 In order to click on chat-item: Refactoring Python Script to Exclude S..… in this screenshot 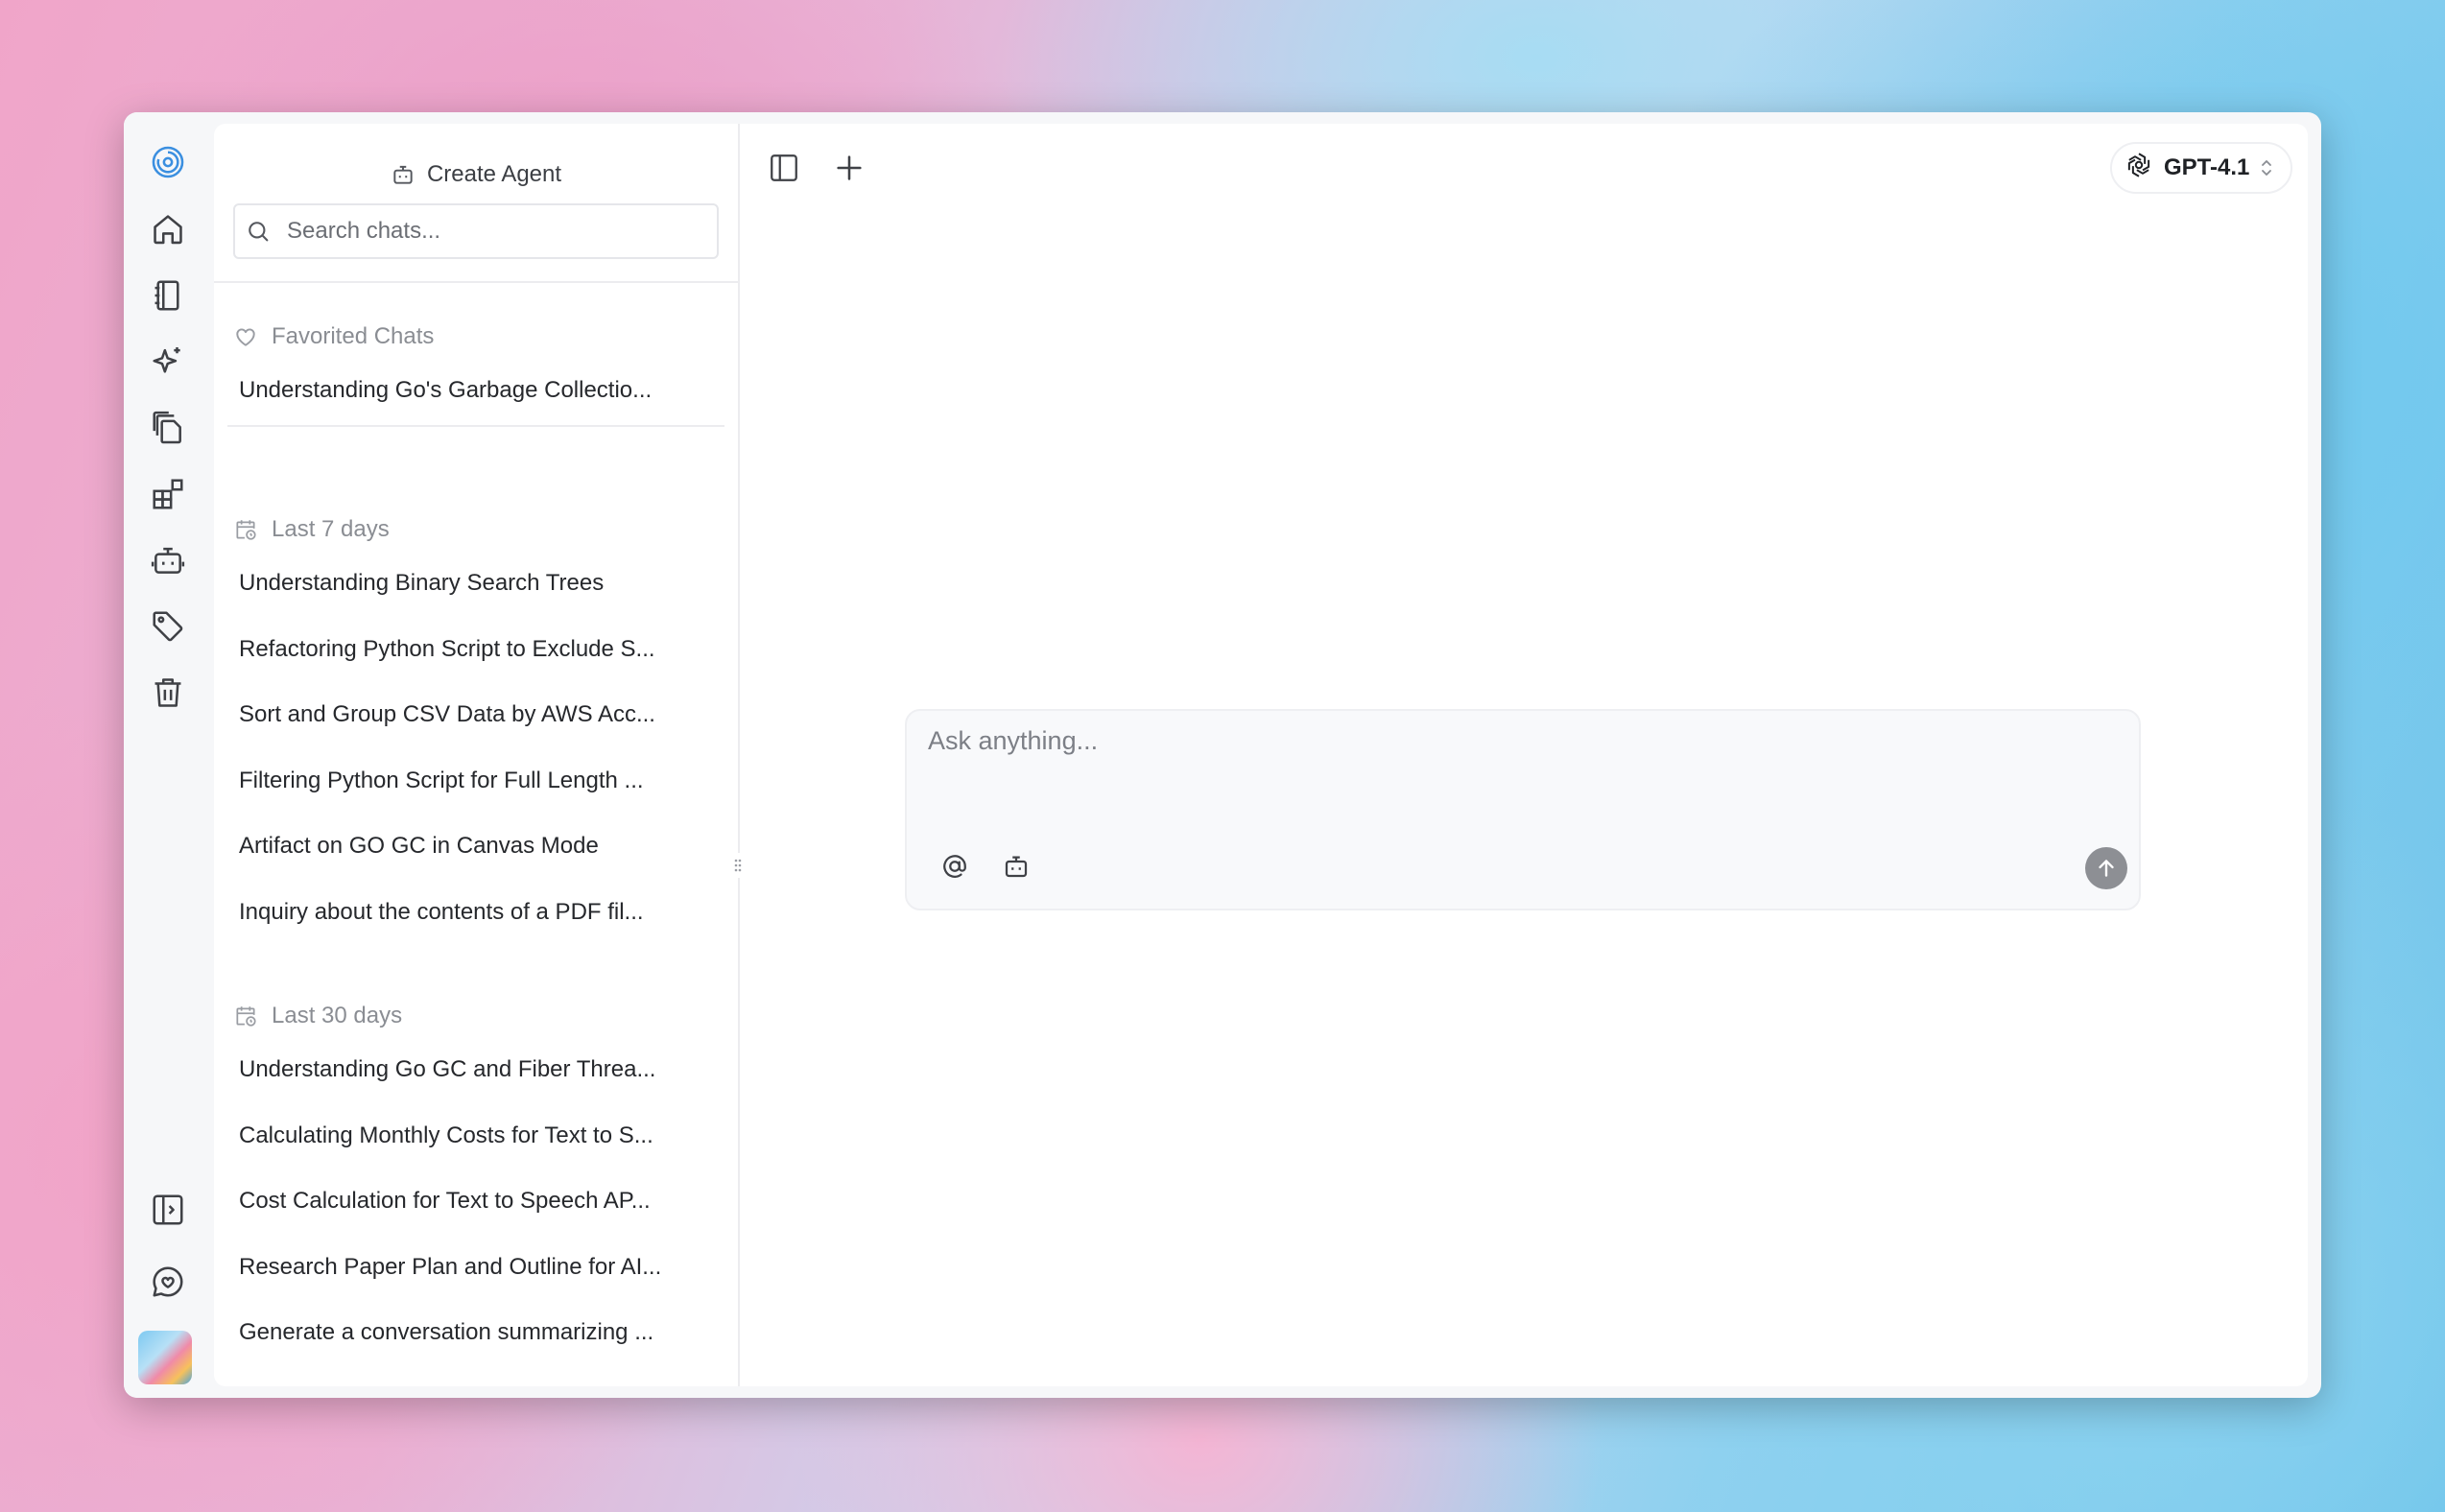, I will do `click(479, 649)`.